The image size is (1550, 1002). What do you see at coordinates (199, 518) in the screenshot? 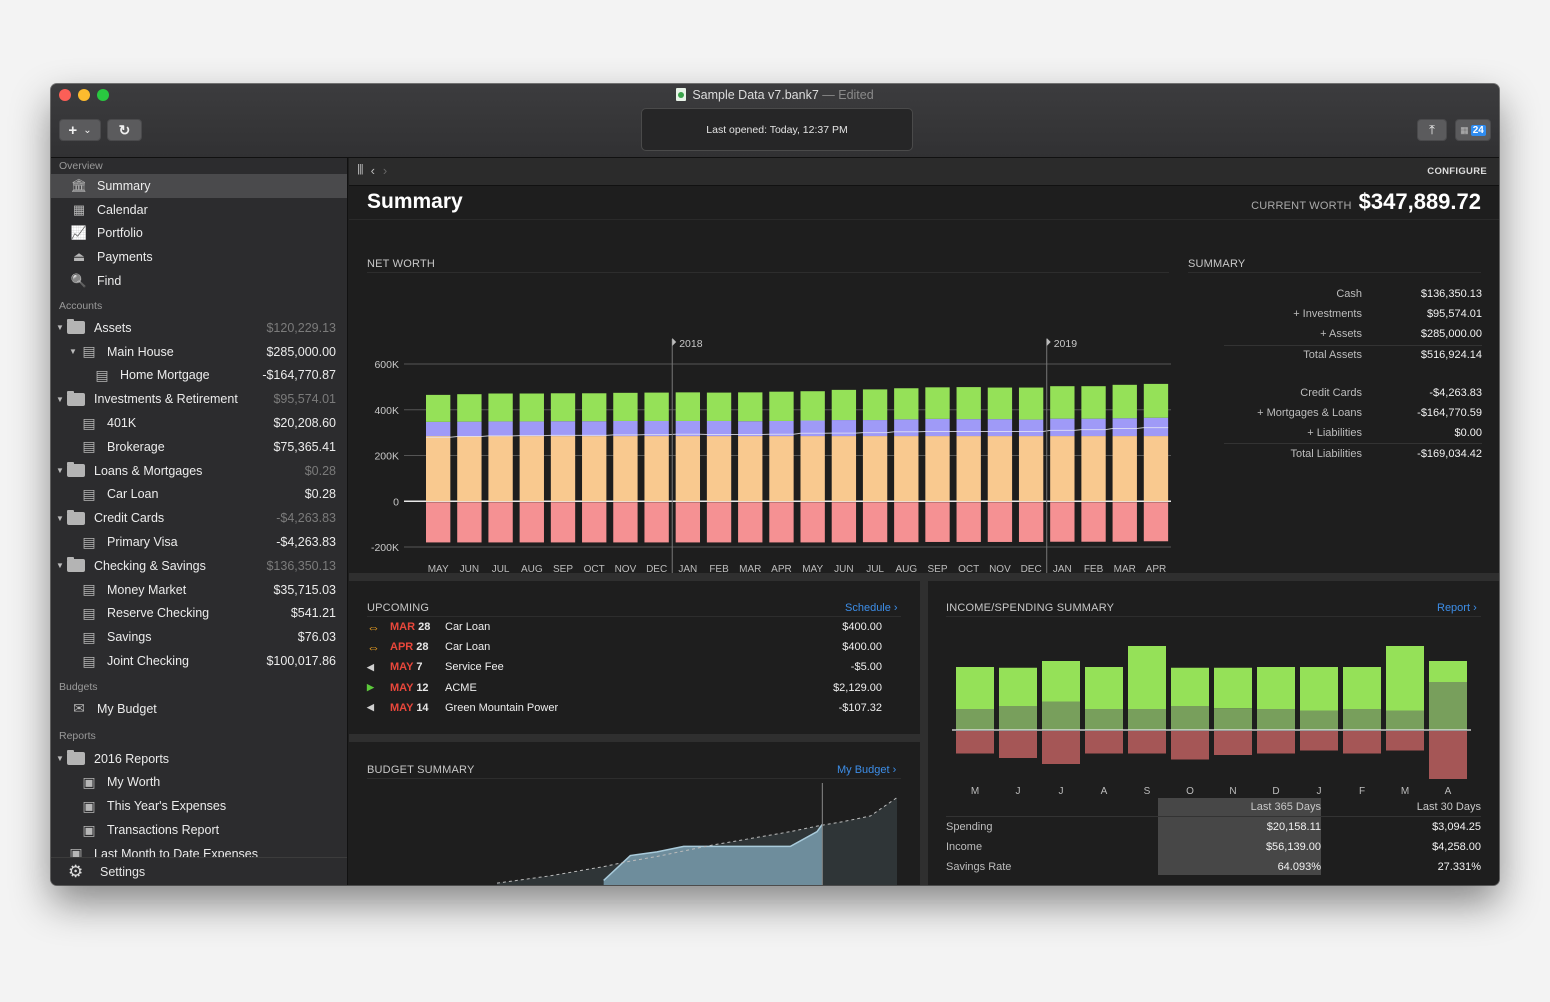
I see `sidebar-item-credit-cards: ▼ Credit Cards -$4,263.83` at bounding box center [199, 518].